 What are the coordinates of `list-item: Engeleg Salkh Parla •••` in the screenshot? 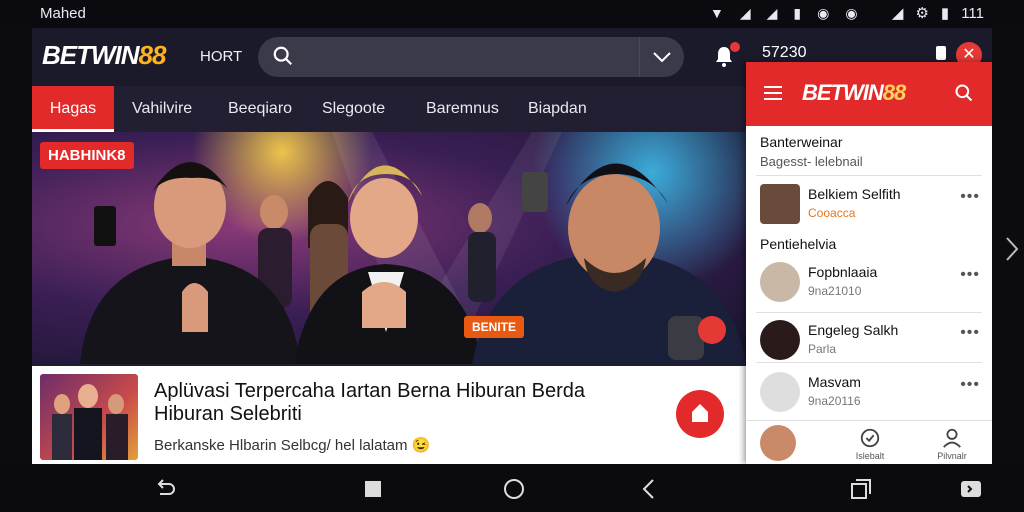 It's located at (869, 341).